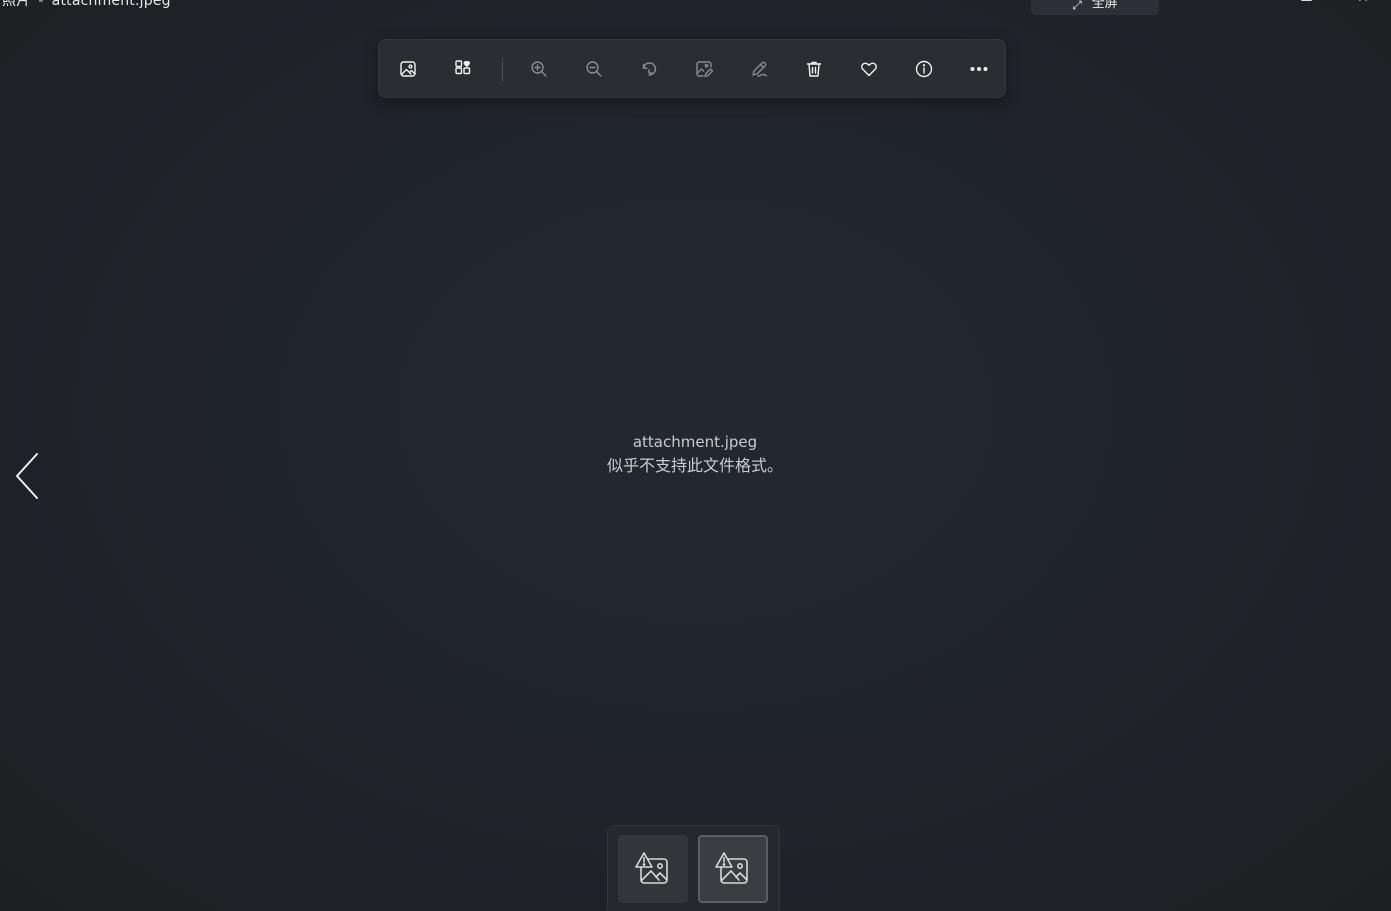  I want to click on previous-image-button, so click(28, 476).